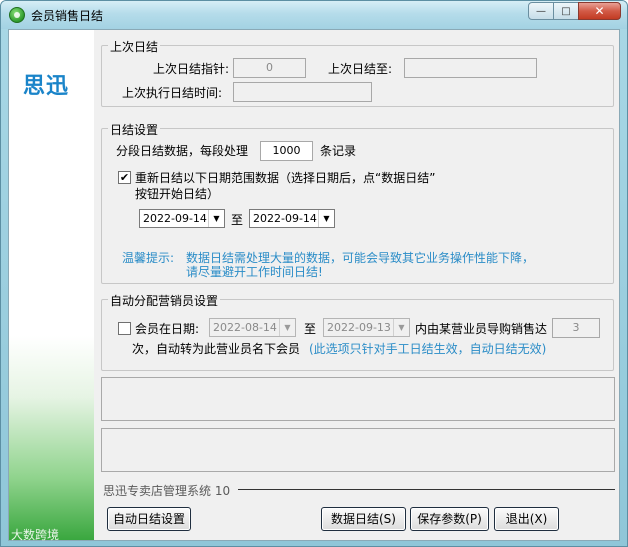 This screenshot has width=628, height=547. I want to click on footer-separator, so click(426, 489).